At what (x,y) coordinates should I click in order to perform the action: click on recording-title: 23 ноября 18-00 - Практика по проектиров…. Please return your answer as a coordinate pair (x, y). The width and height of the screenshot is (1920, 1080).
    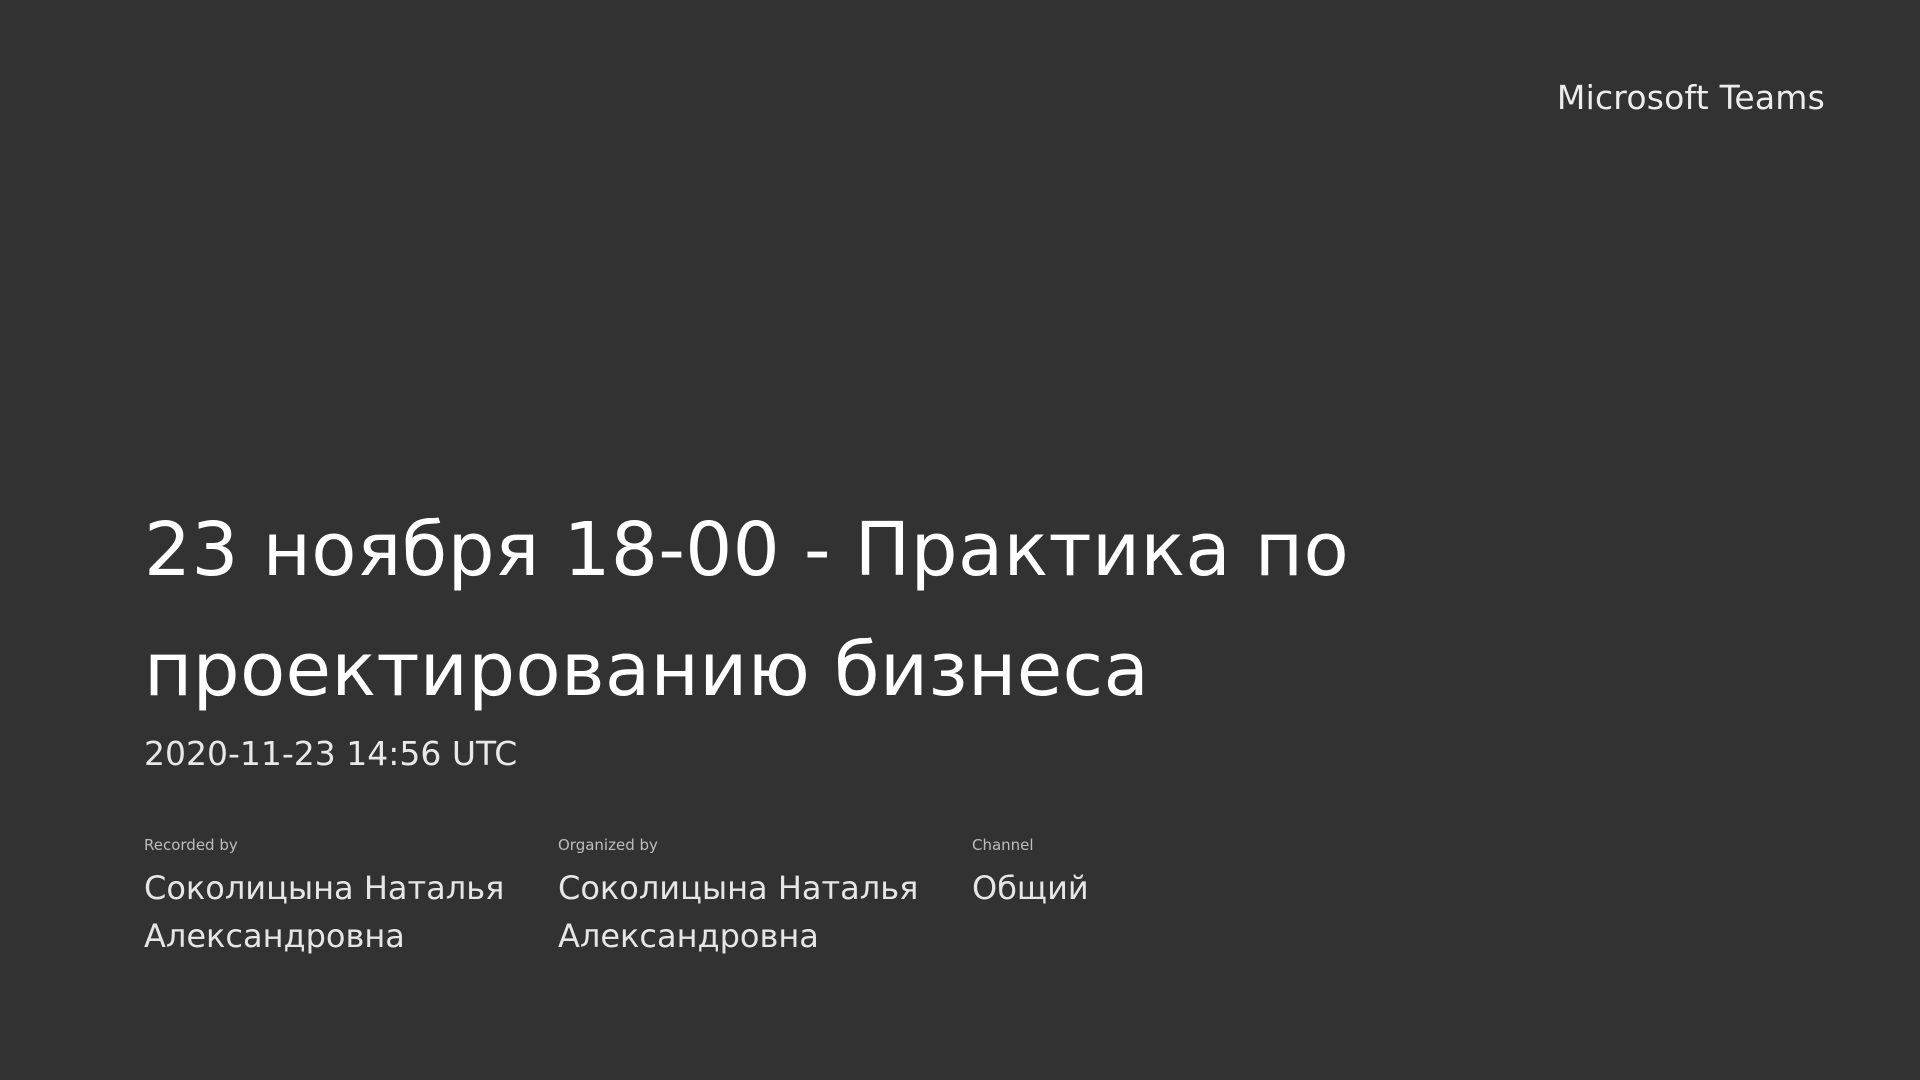
    Looking at the image, I should click on (747, 610).